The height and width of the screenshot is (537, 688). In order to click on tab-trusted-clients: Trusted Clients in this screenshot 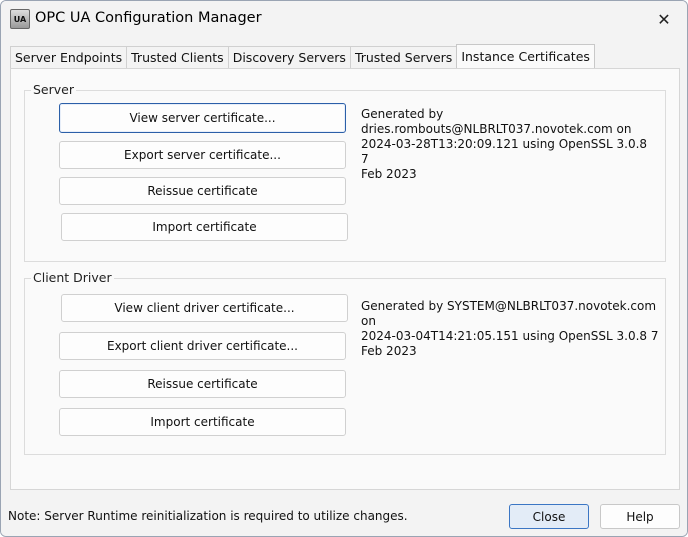, I will do `click(177, 57)`.